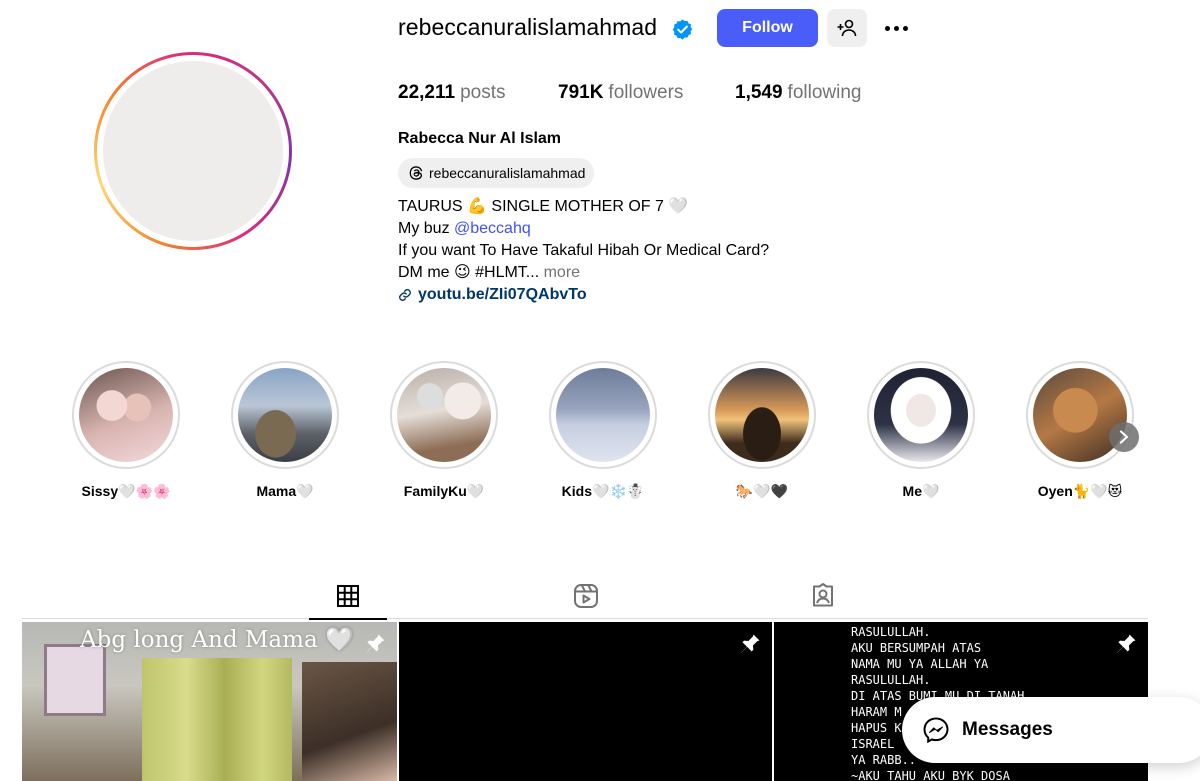 The image size is (1200, 781). Describe the element at coordinates (583, 273) in the screenshot. I see `bio-line: DM me 😉 #HLMT... more` at that location.